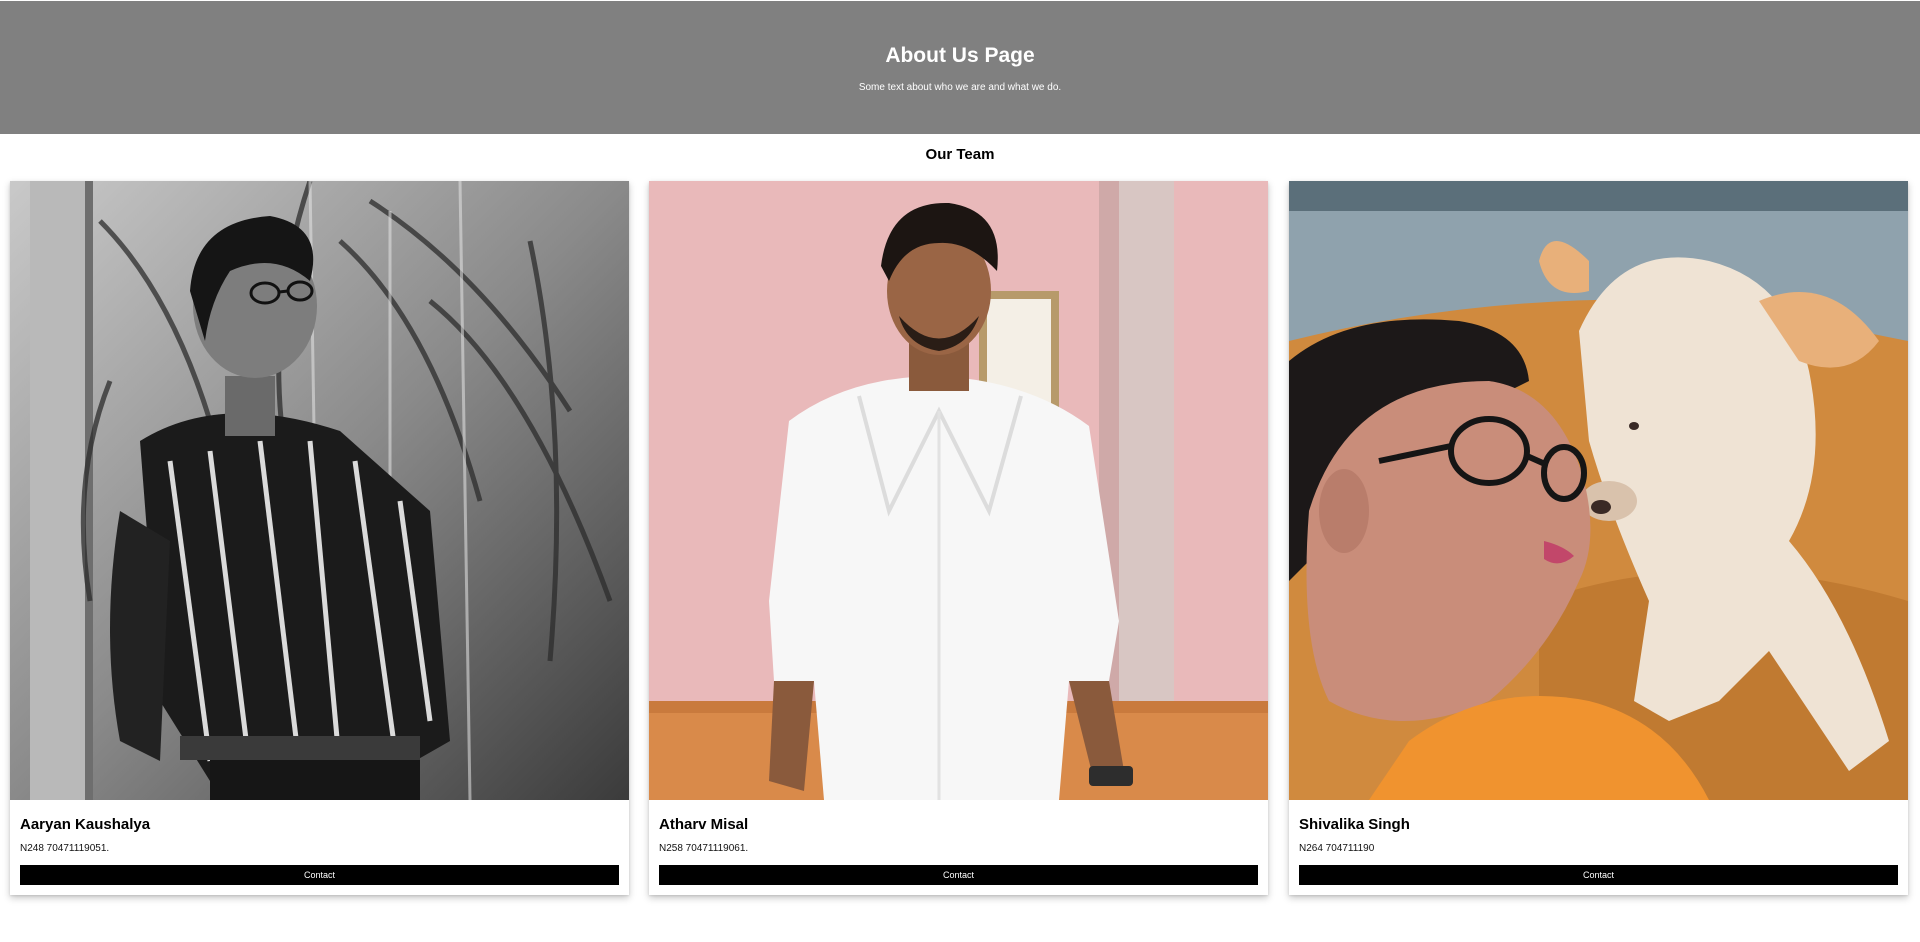  What do you see at coordinates (85, 824) in the screenshot?
I see `member-name: Aaryan Kaushalya` at bounding box center [85, 824].